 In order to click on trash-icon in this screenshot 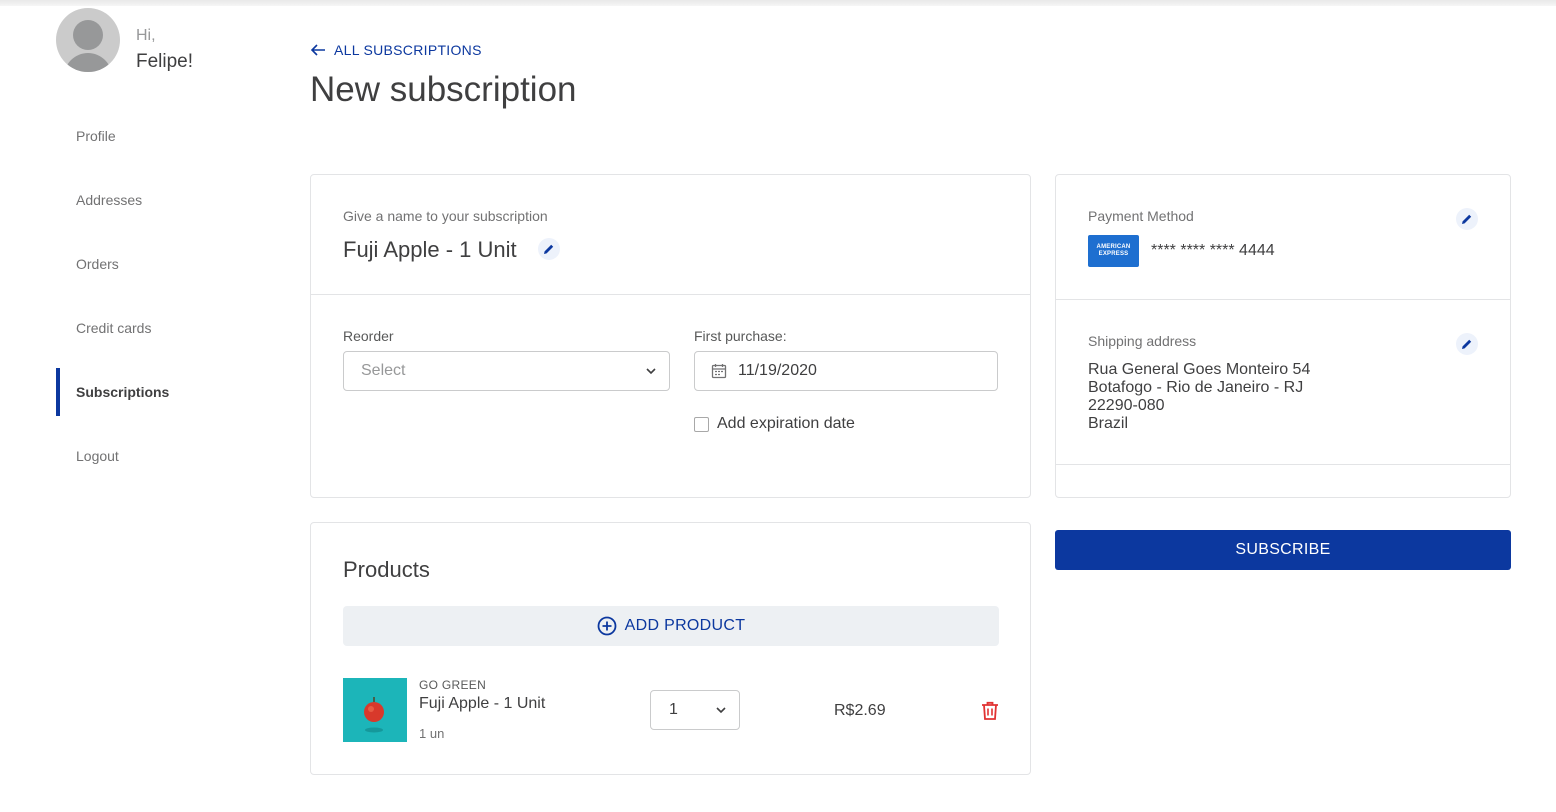, I will do `click(990, 711)`.